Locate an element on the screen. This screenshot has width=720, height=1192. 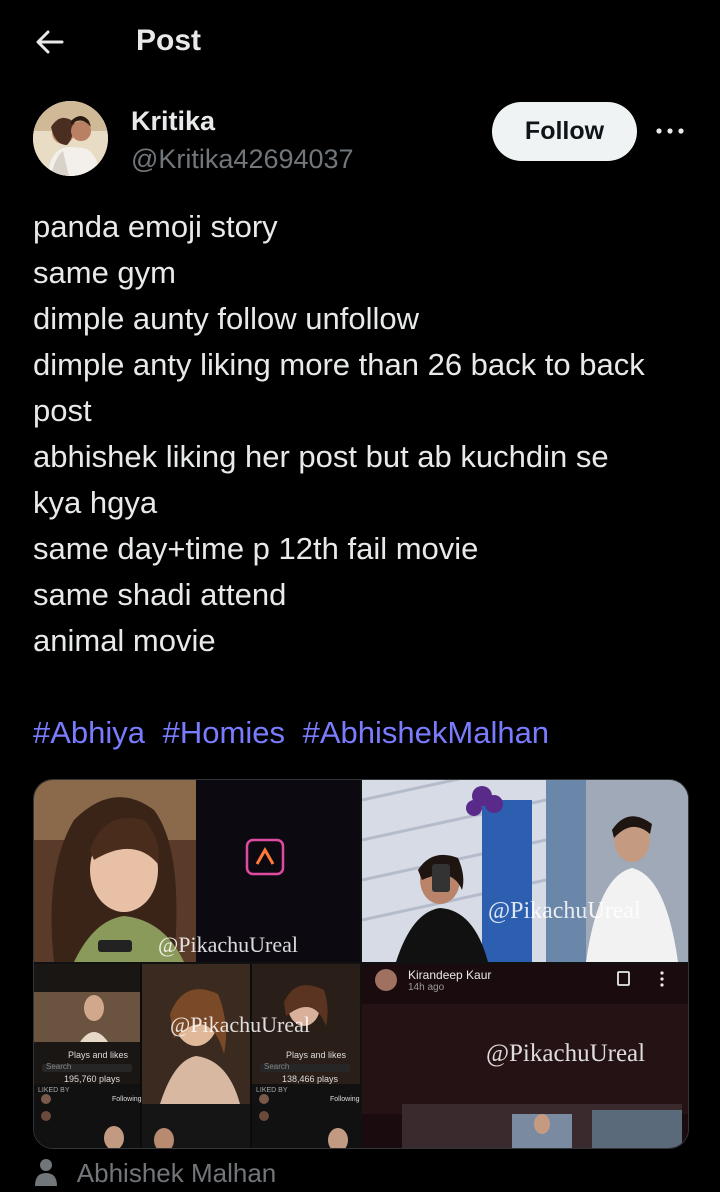
post-line: animal movie is located at coordinates (124, 640).